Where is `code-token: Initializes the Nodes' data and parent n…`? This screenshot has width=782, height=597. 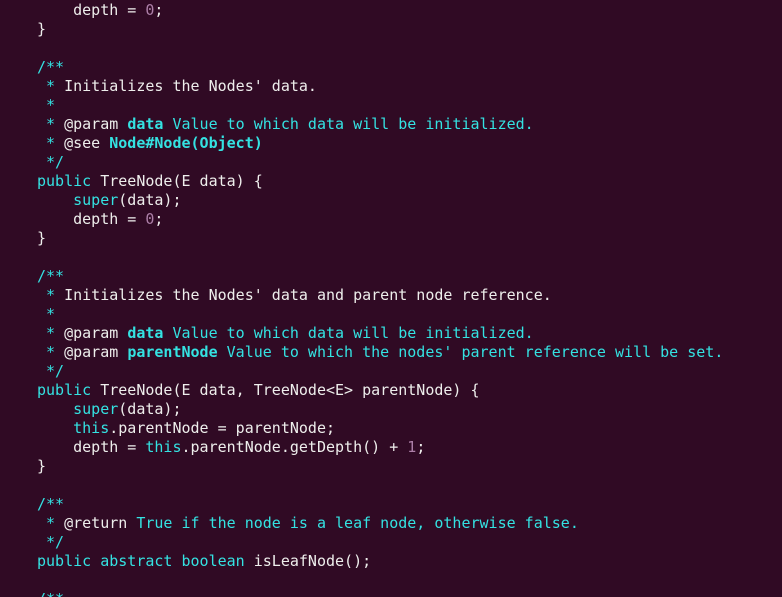
code-token: Initializes the Nodes' data and parent n… is located at coordinates (308, 295).